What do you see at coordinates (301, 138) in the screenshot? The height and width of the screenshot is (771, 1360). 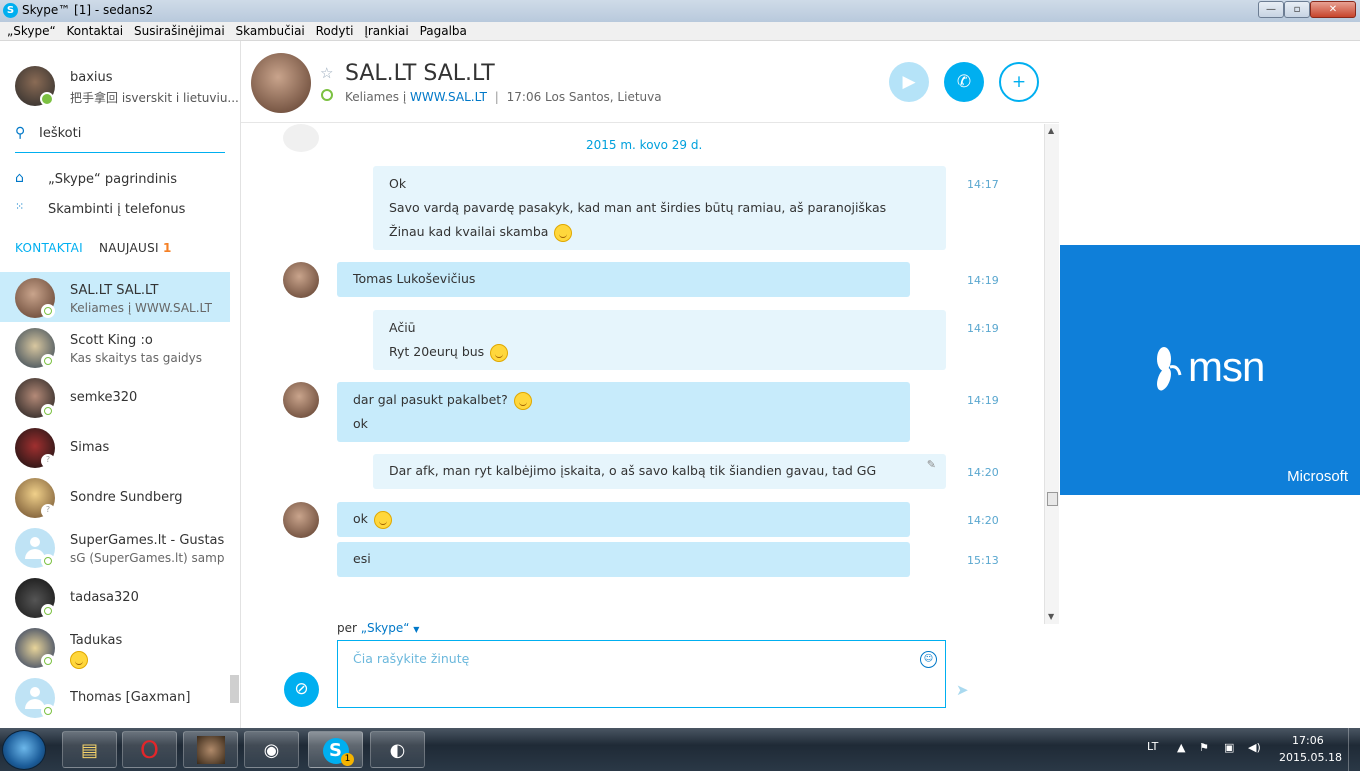 I see `faded-previous-message` at bounding box center [301, 138].